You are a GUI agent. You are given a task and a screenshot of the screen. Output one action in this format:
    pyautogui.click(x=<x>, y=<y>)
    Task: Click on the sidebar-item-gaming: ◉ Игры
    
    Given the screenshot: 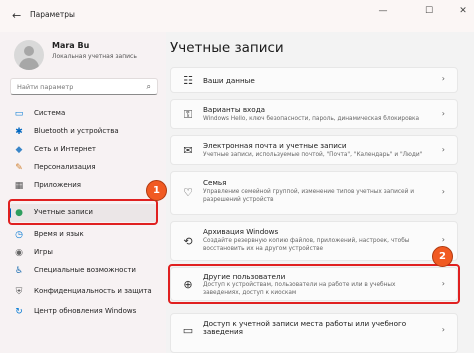 What is the action you would take?
    pyautogui.click(x=83, y=253)
    